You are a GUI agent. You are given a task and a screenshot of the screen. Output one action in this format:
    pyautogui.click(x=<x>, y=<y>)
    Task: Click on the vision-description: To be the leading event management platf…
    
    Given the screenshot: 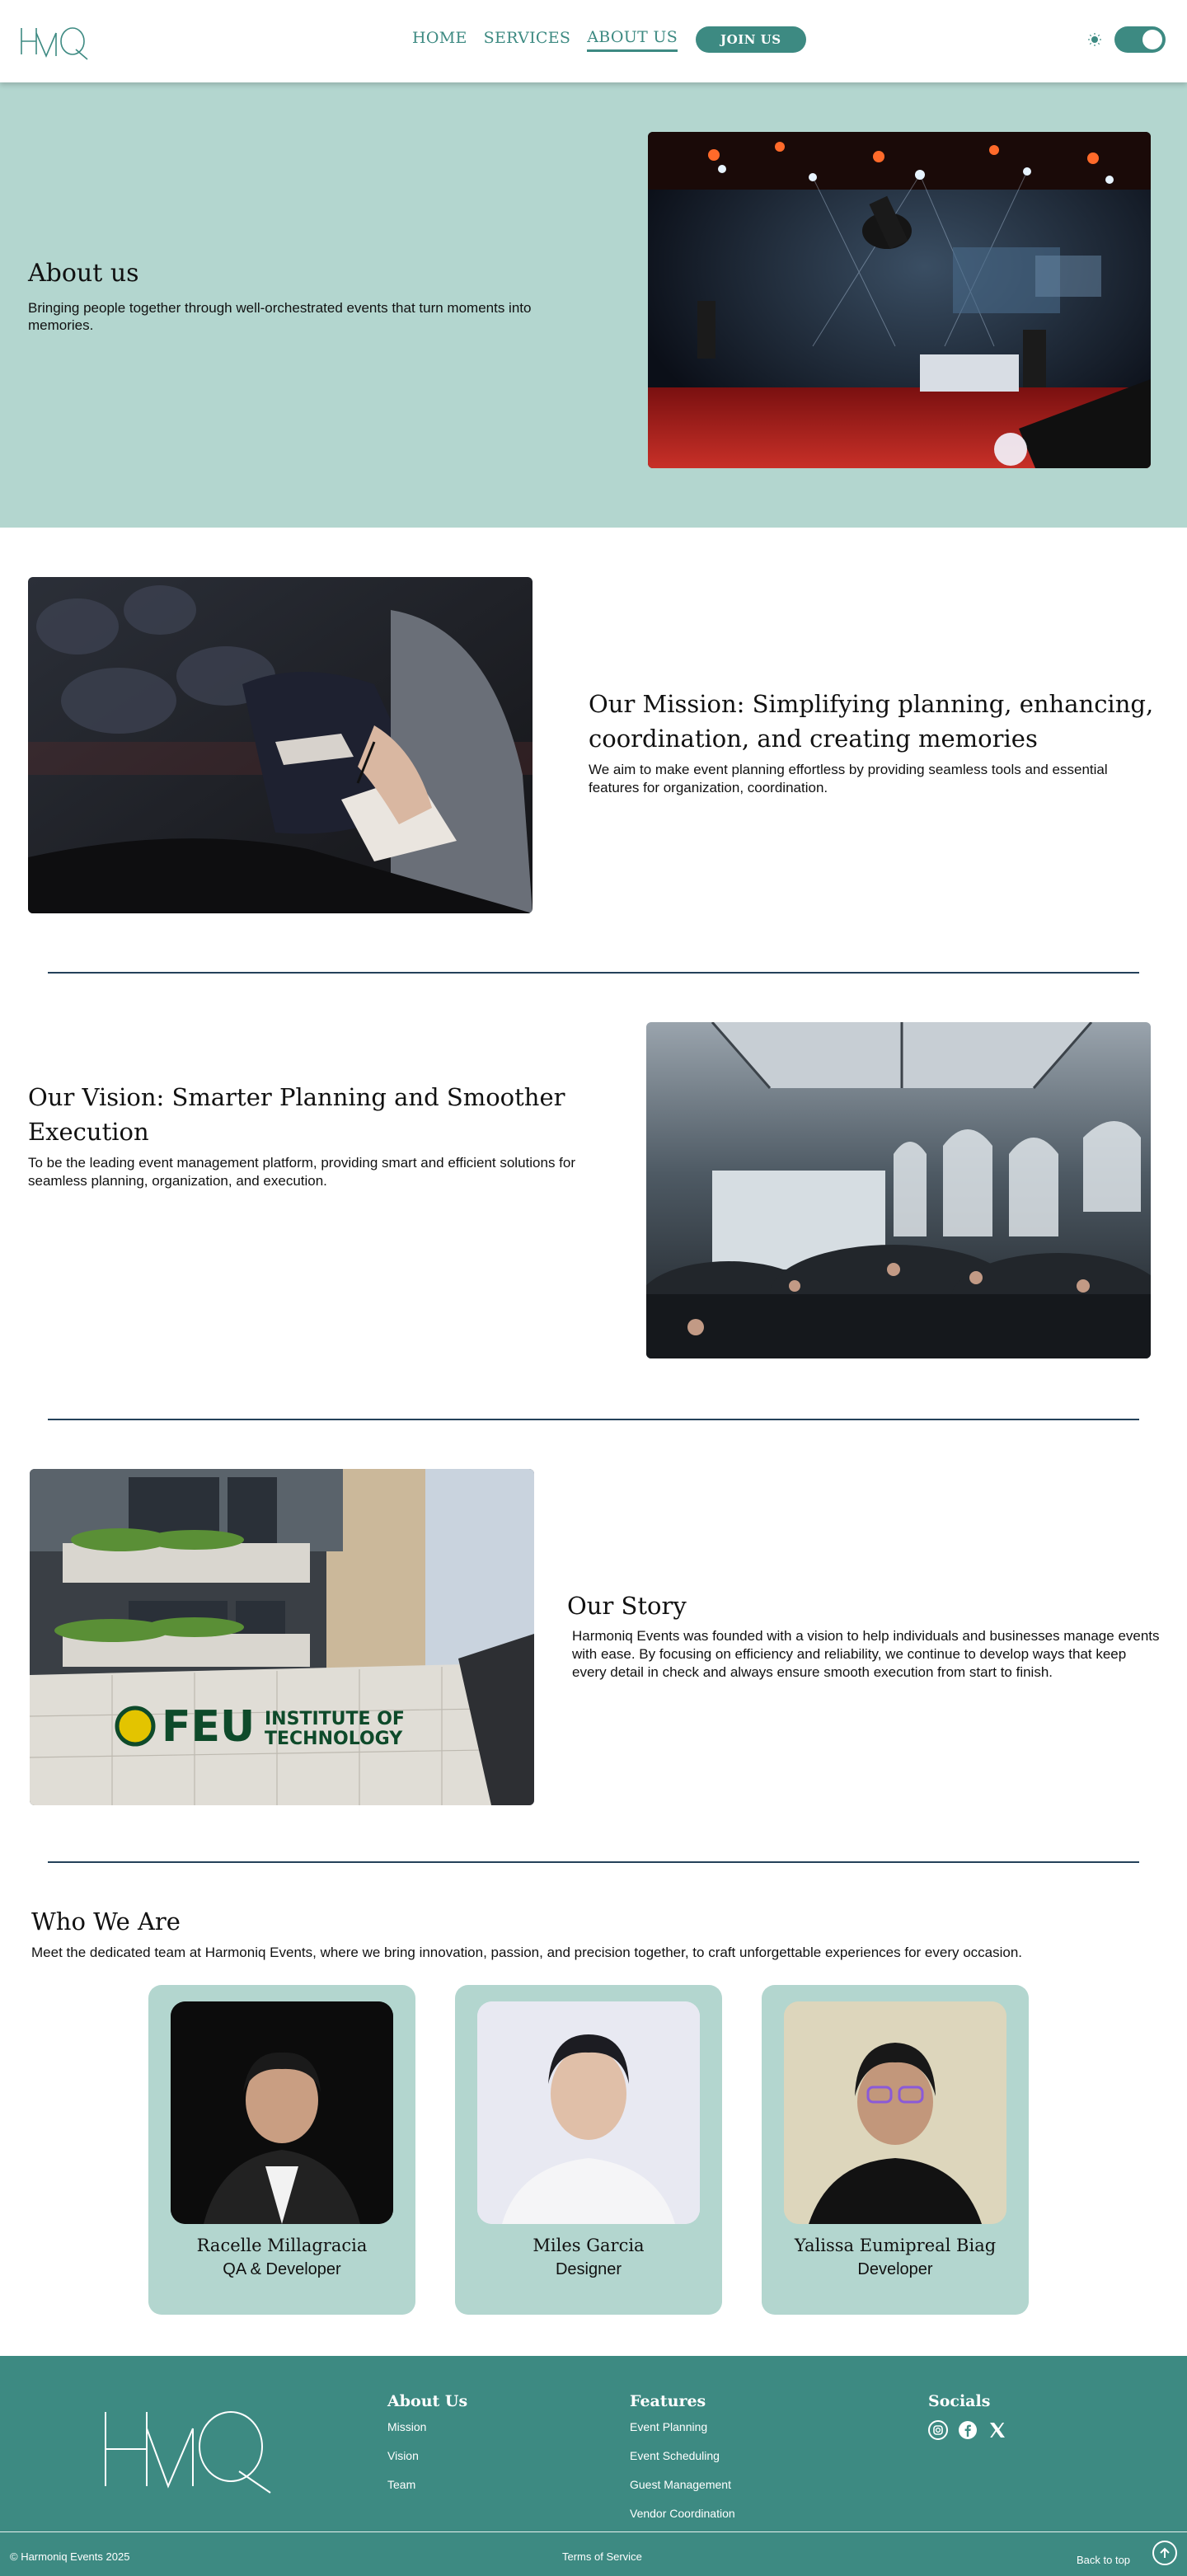 What is the action you would take?
    pyautogui.click(x=302, y=1172)
    